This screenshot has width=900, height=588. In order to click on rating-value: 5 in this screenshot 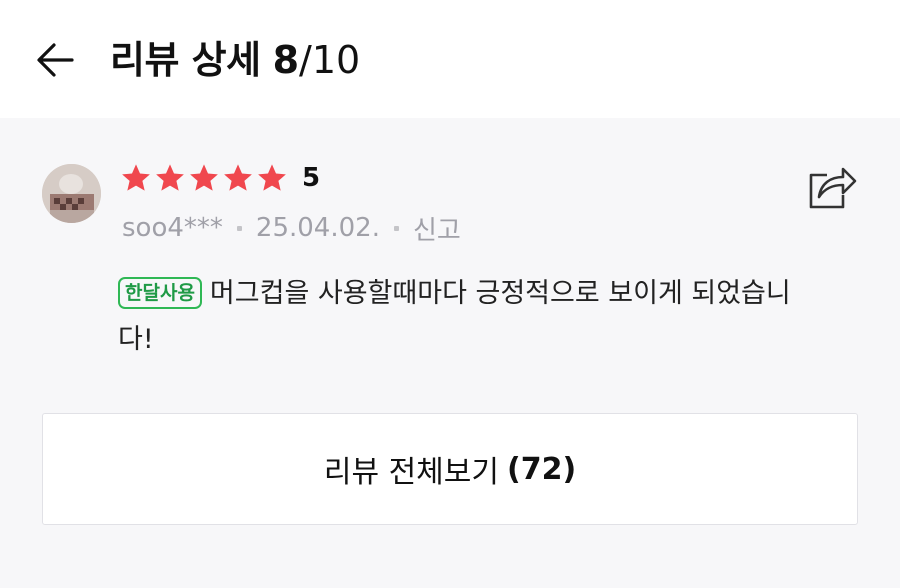, I will do `click(311, 178)`.